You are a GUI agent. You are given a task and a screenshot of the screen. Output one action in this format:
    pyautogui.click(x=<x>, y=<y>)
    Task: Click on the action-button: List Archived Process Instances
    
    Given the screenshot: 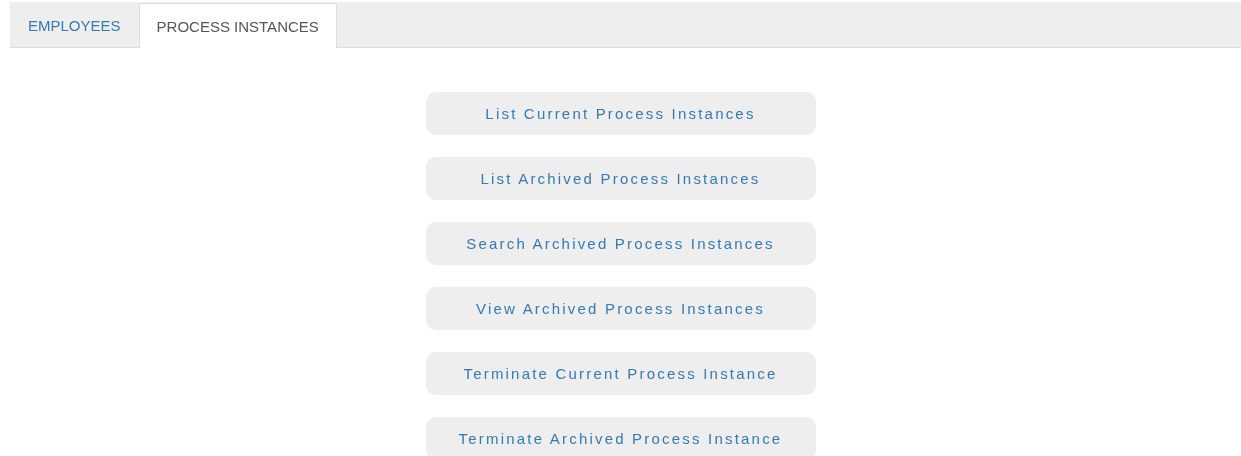 What is the action you would take?
    pyautogui.click(x=620, y=178)
    